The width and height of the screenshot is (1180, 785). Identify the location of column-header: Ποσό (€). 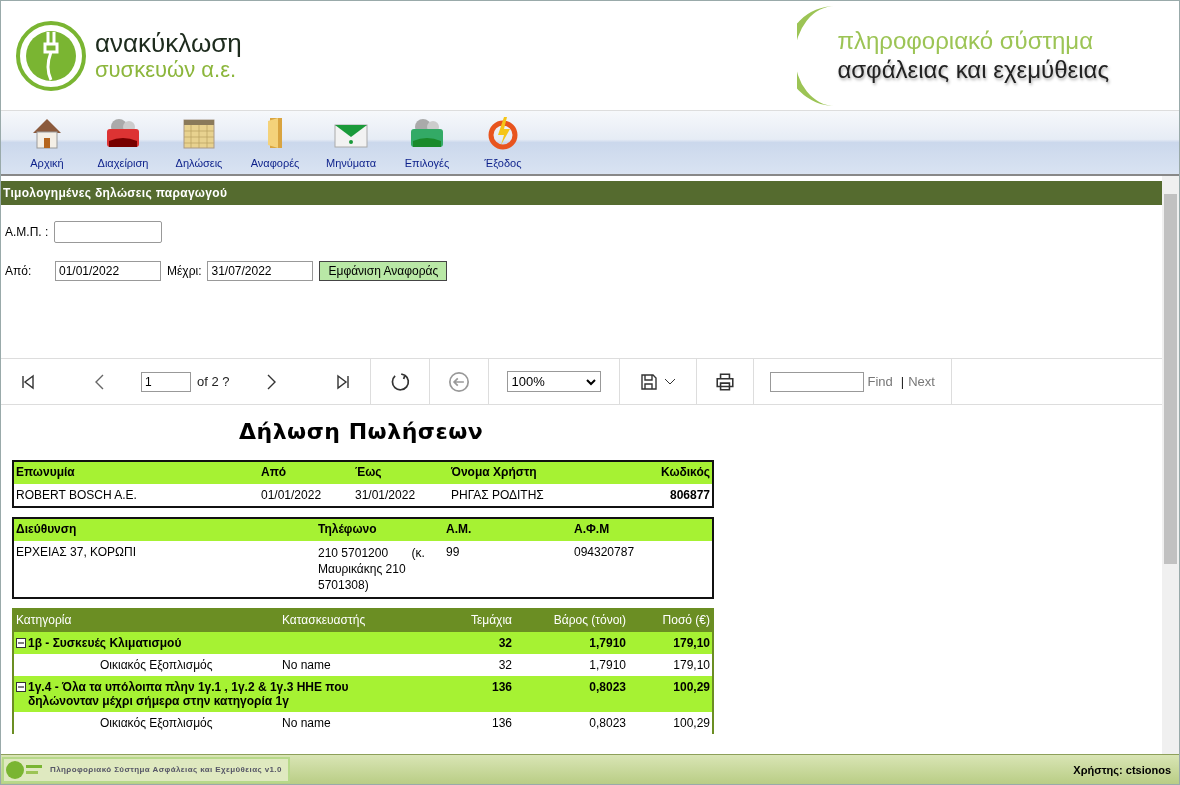
(670, 621).